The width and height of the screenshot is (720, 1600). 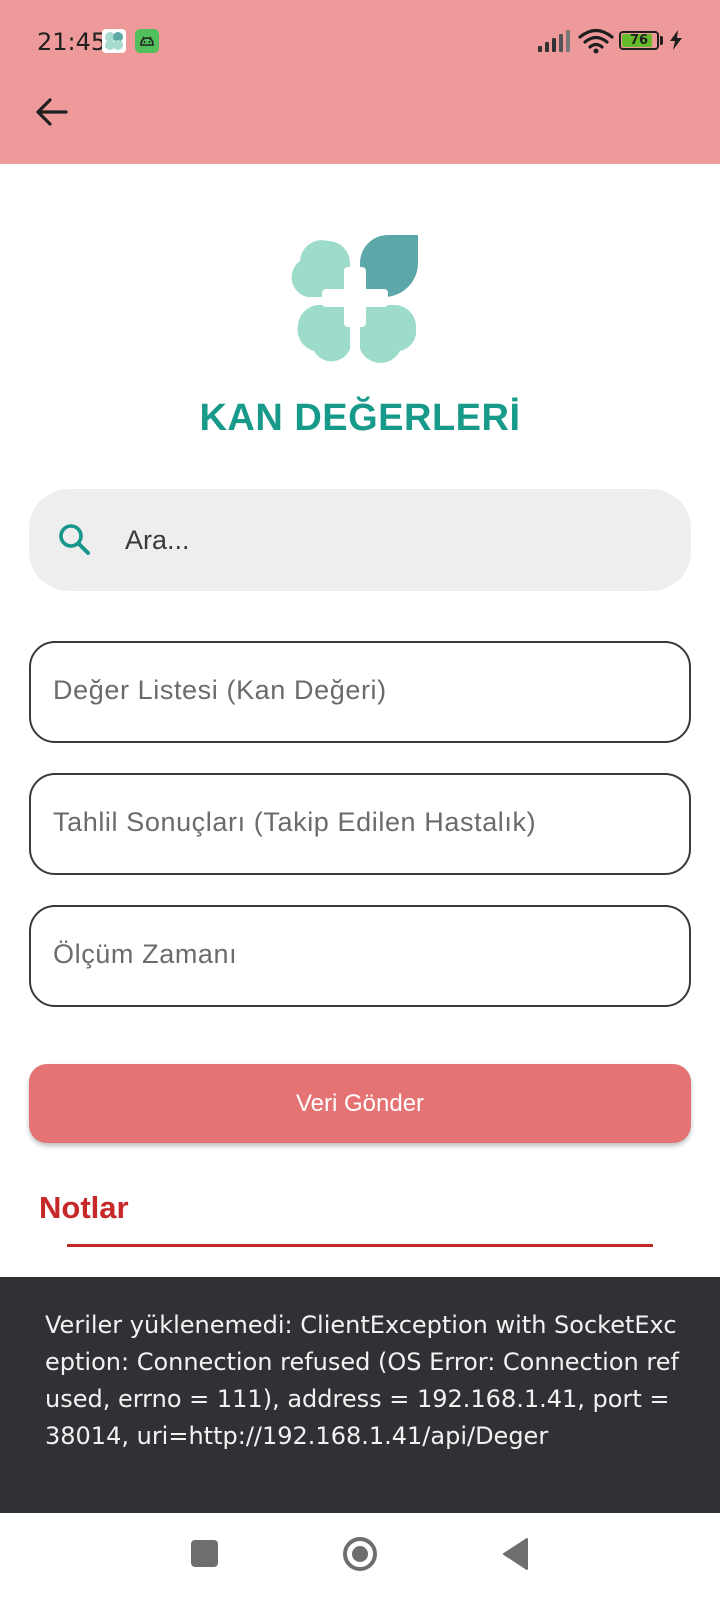 I want to click on notes-title: Notlar, so click(x=84, y=1207).